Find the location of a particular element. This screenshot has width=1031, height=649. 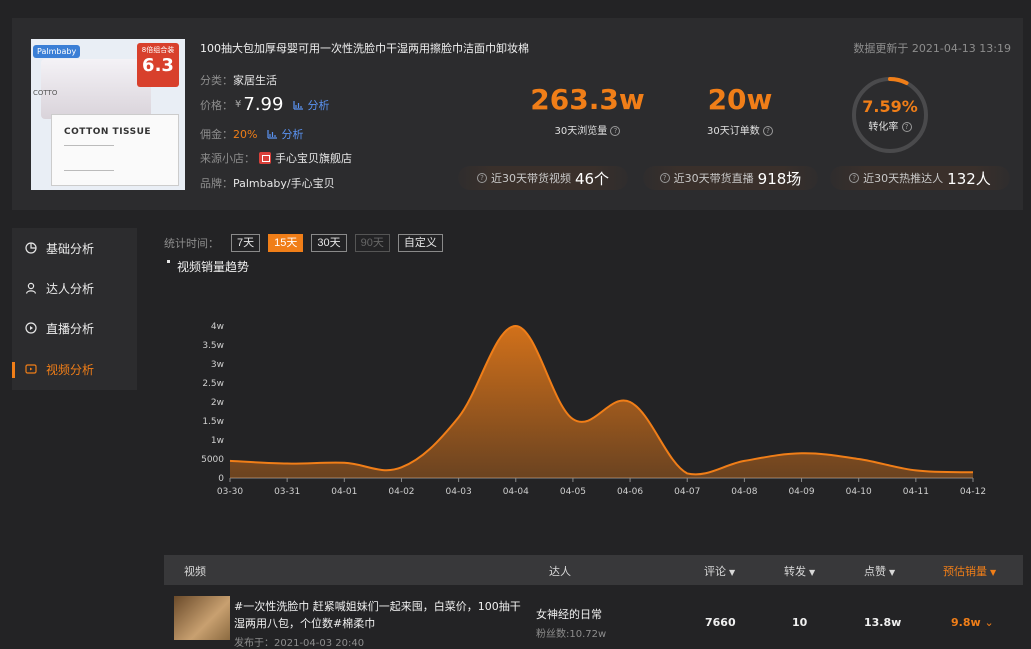

shop-icon is located at coordinates (265, 158).